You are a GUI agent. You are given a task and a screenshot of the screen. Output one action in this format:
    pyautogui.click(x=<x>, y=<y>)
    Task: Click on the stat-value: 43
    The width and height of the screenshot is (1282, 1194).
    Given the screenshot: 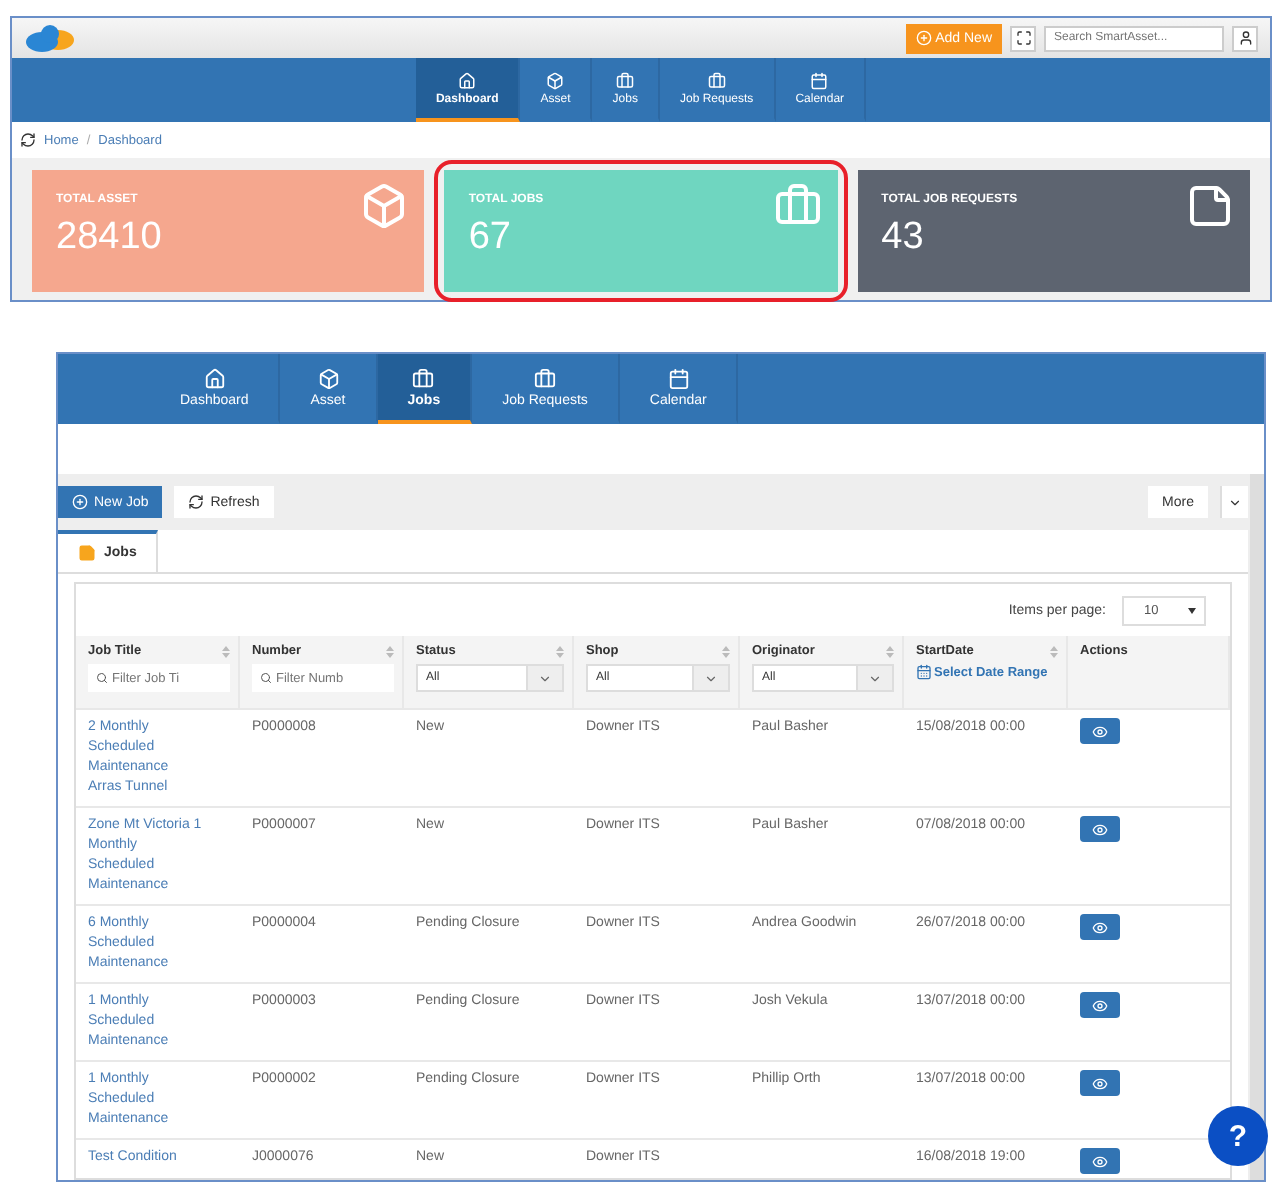 What is the action you would take?
    pyautogui.click(x=903, y=238)
    